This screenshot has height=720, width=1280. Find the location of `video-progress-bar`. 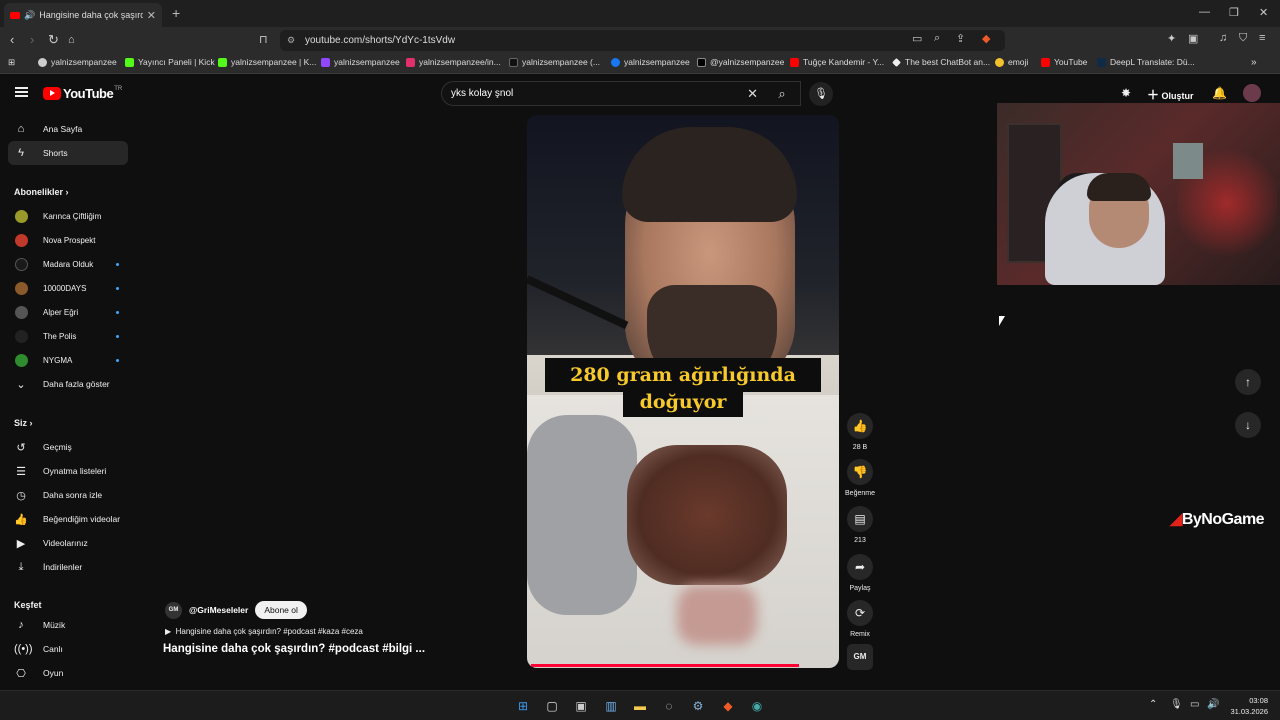

video-progress-bar is located at coordinates (665, 665).